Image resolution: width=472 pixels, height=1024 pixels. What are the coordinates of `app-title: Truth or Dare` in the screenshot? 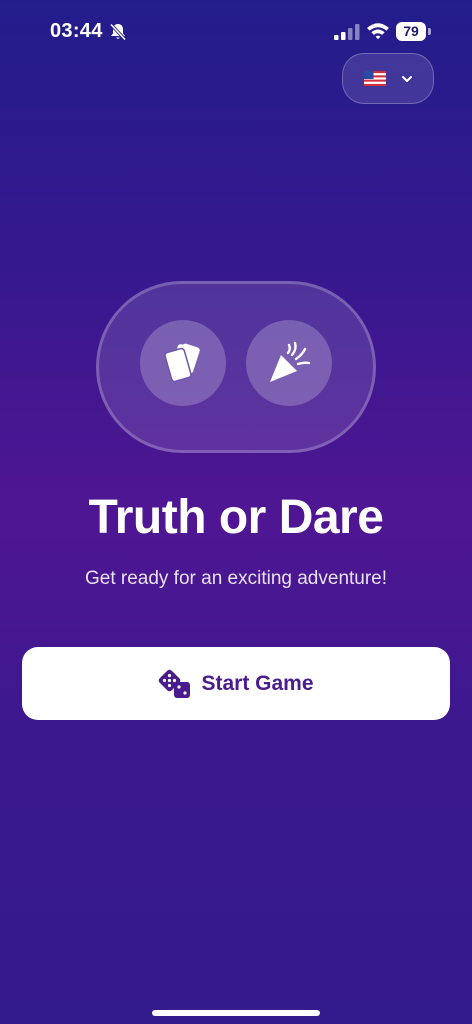 It's located at (236, 517).